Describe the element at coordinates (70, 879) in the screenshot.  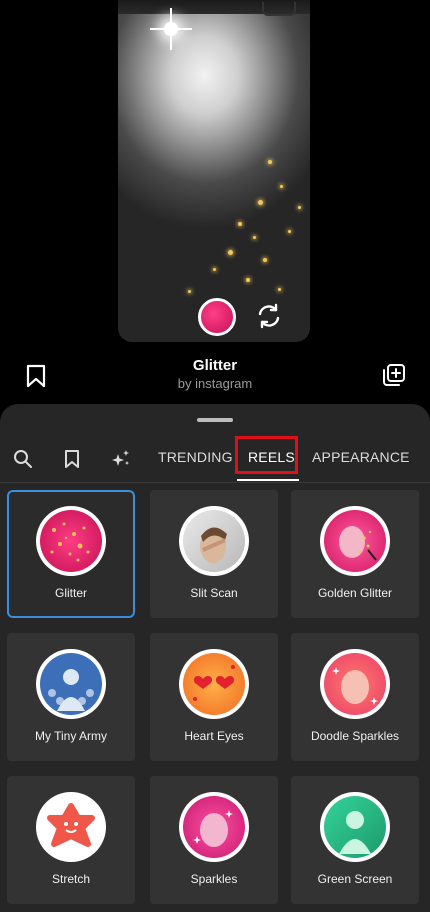
I see `effect-label: Stretch` at that location.